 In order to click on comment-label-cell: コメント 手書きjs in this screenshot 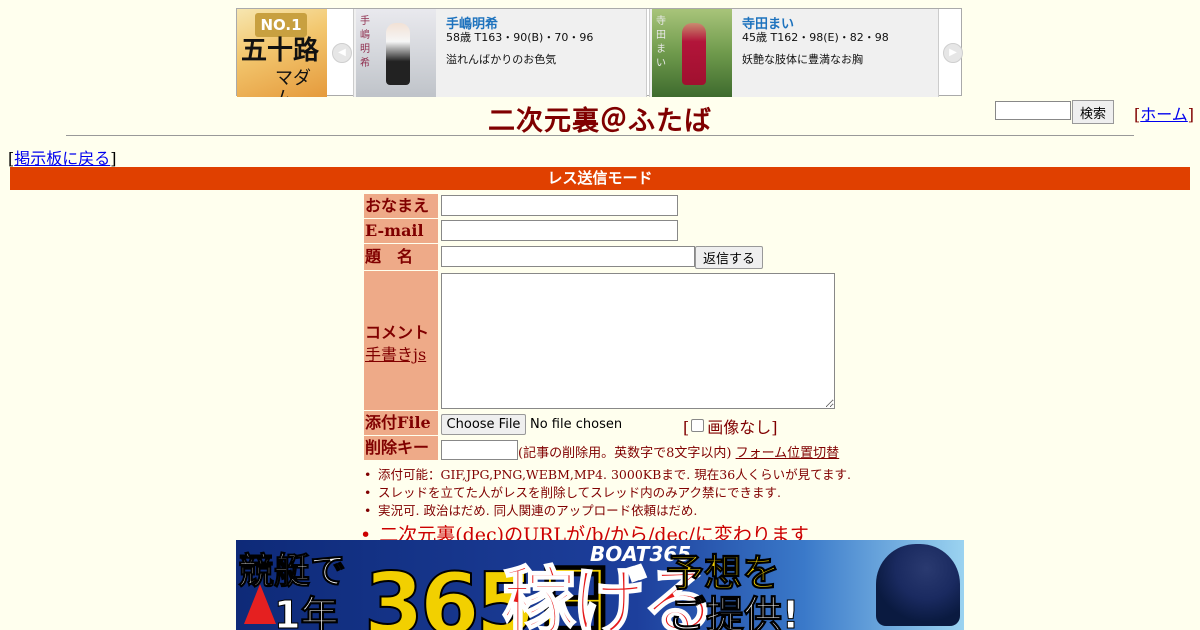, I will do `click(401, 340)`.